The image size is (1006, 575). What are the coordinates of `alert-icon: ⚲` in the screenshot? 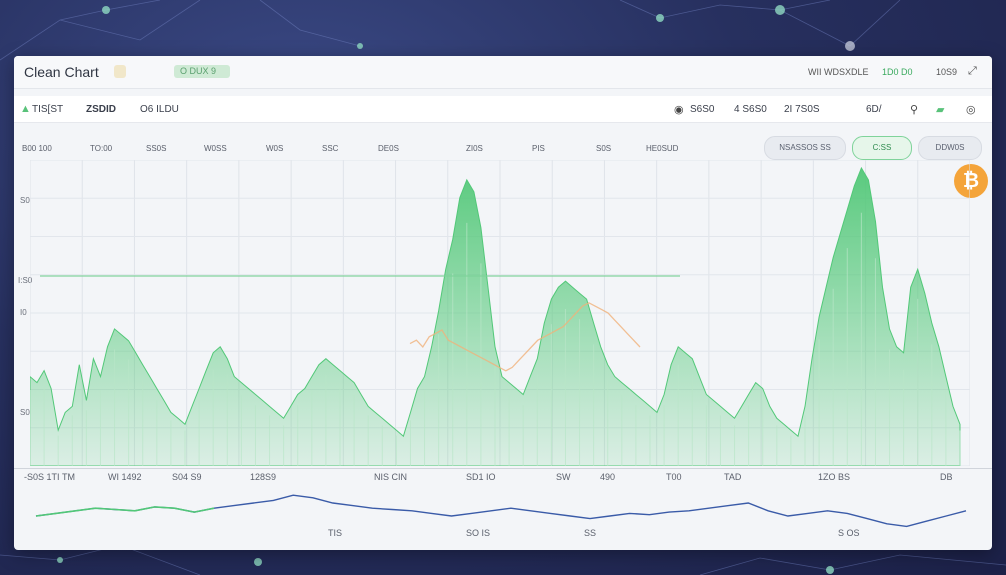 It's located at (914, 109).